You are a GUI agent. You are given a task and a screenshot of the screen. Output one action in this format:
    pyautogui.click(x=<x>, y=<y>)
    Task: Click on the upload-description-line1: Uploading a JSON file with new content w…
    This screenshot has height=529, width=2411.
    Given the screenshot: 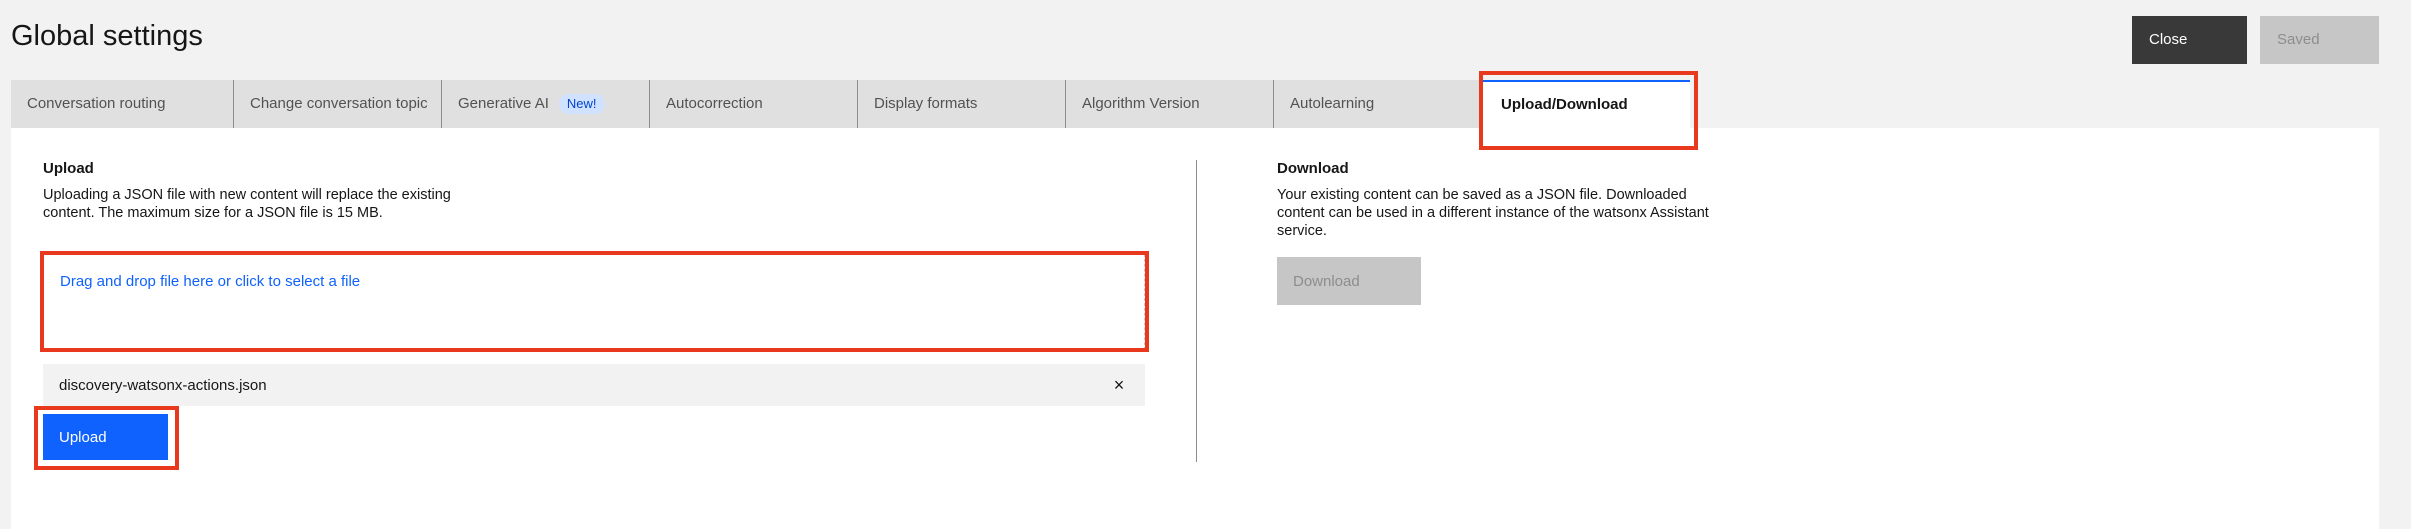 What is the action you would take?
    pyautogui.click(x=247, y=195)
    